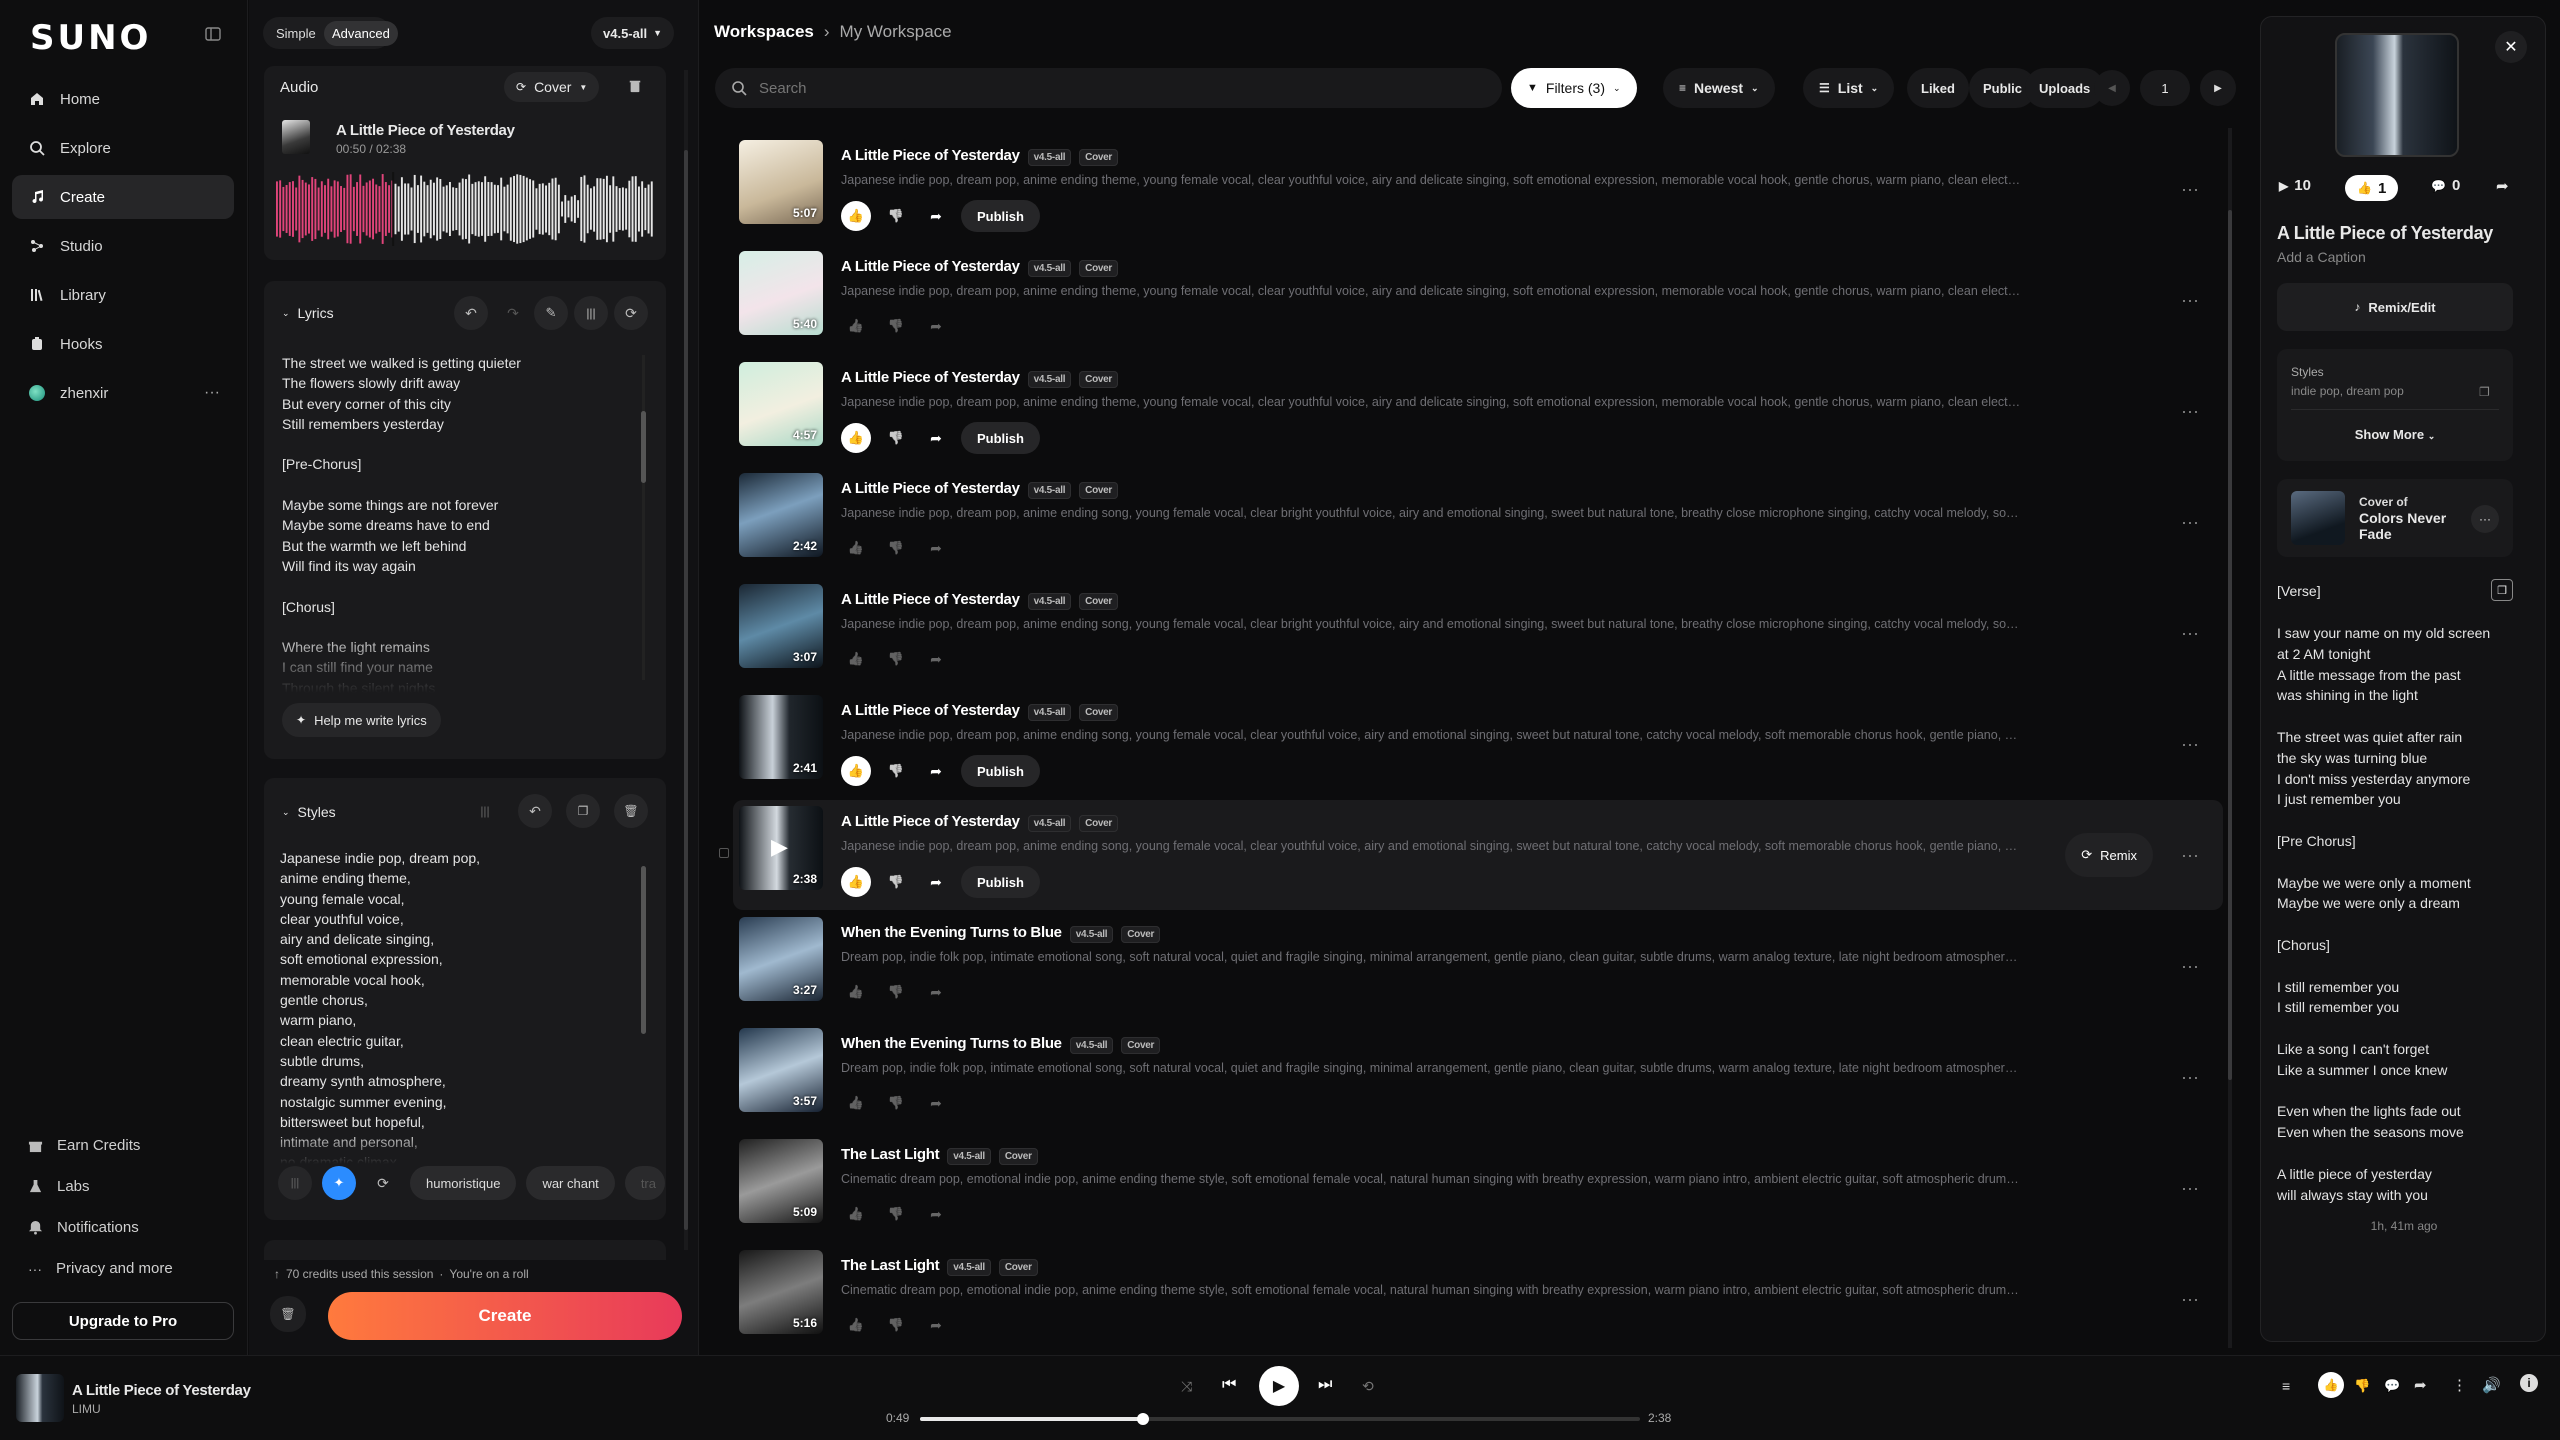 The height and width of the screenshot is (1440, 2560). Describe the element at coordinates (213, 34) in the screenshot. I see `collapse-sidebar-icon` at that location.